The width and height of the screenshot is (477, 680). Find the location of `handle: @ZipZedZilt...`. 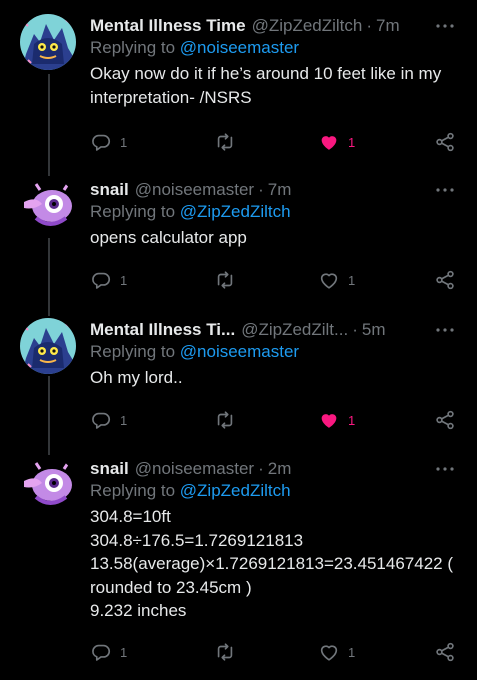

handle: @ZipZedZilt... is located at coordinates (294, 330).